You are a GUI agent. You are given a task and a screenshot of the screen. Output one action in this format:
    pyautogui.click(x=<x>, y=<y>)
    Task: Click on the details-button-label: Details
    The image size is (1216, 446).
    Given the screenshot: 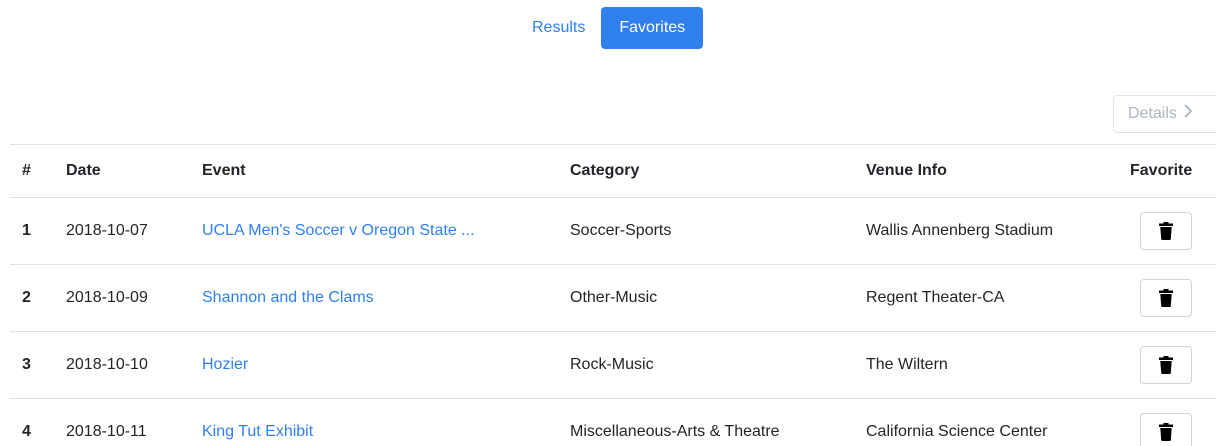 What is the action you would take?
    pyautogui.click(x=1152, y=113)
    